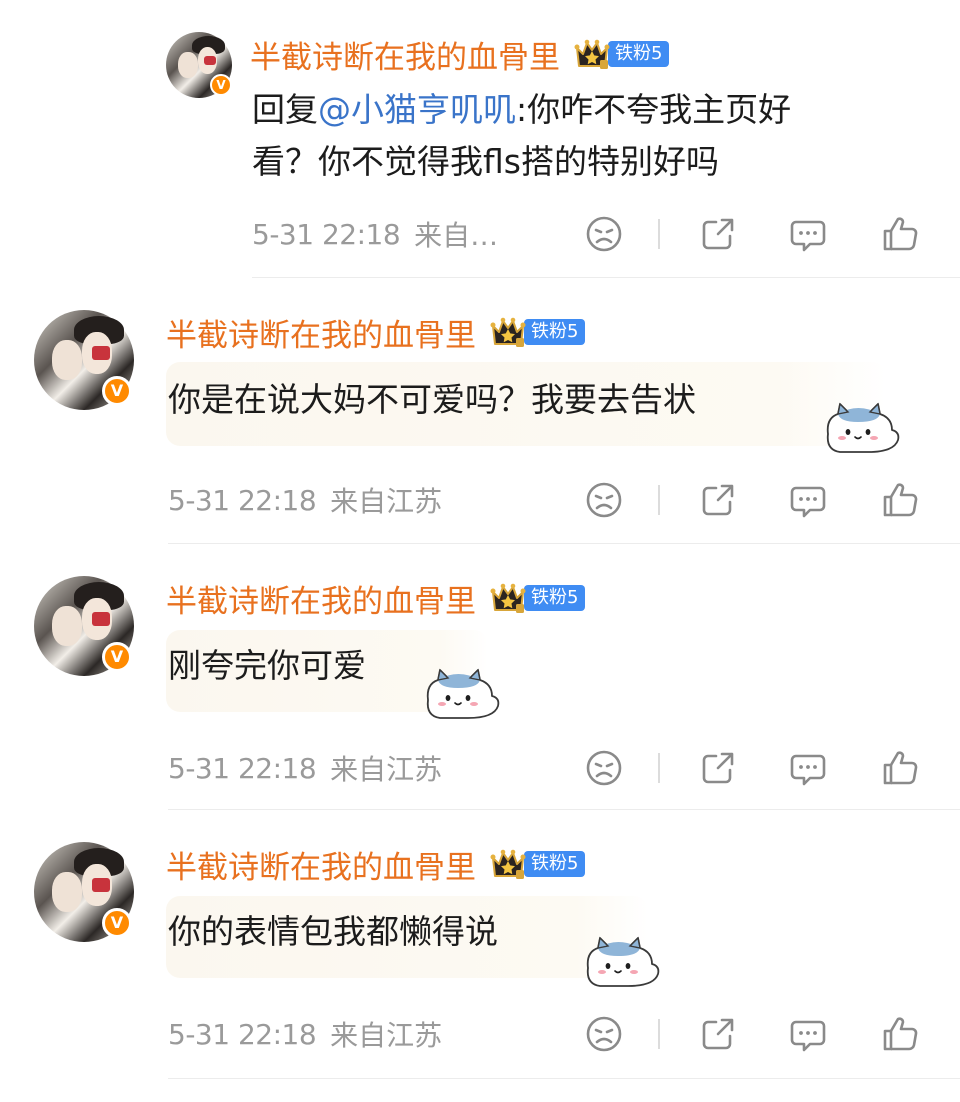 This screenshot has width=960, height=1102. I want to click on comment-text-line1: :你咋不夸我主页好, so click(654, 109).